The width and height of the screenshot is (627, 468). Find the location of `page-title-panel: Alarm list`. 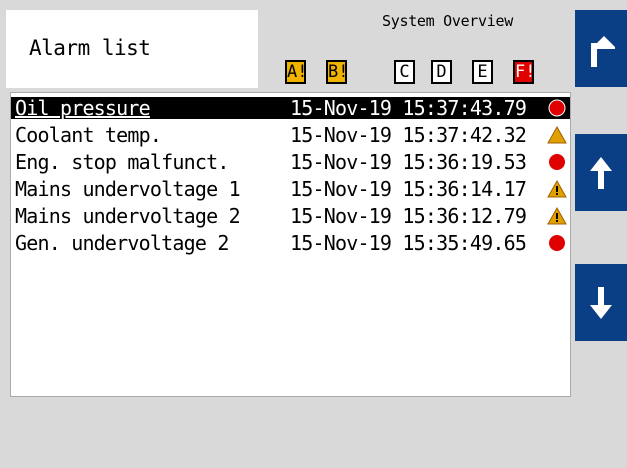

page-title-panel: Alarm list is located at coordinates (132, 49).